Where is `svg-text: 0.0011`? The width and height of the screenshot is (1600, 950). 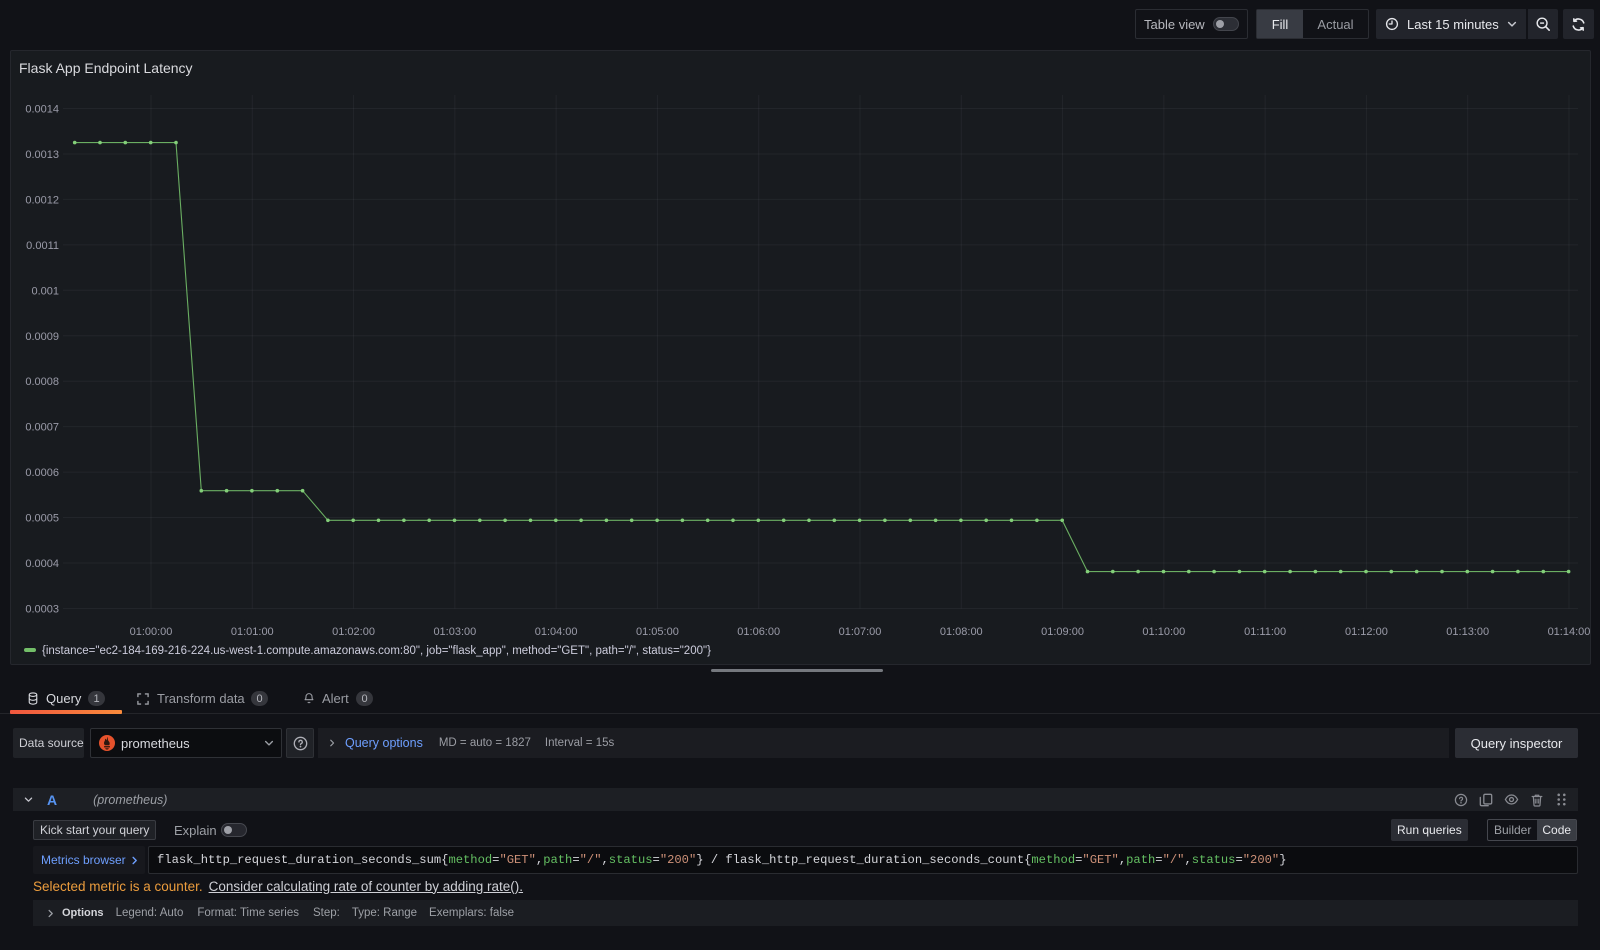
svg-text: 0.0011 is located at coordinates (42, 246).